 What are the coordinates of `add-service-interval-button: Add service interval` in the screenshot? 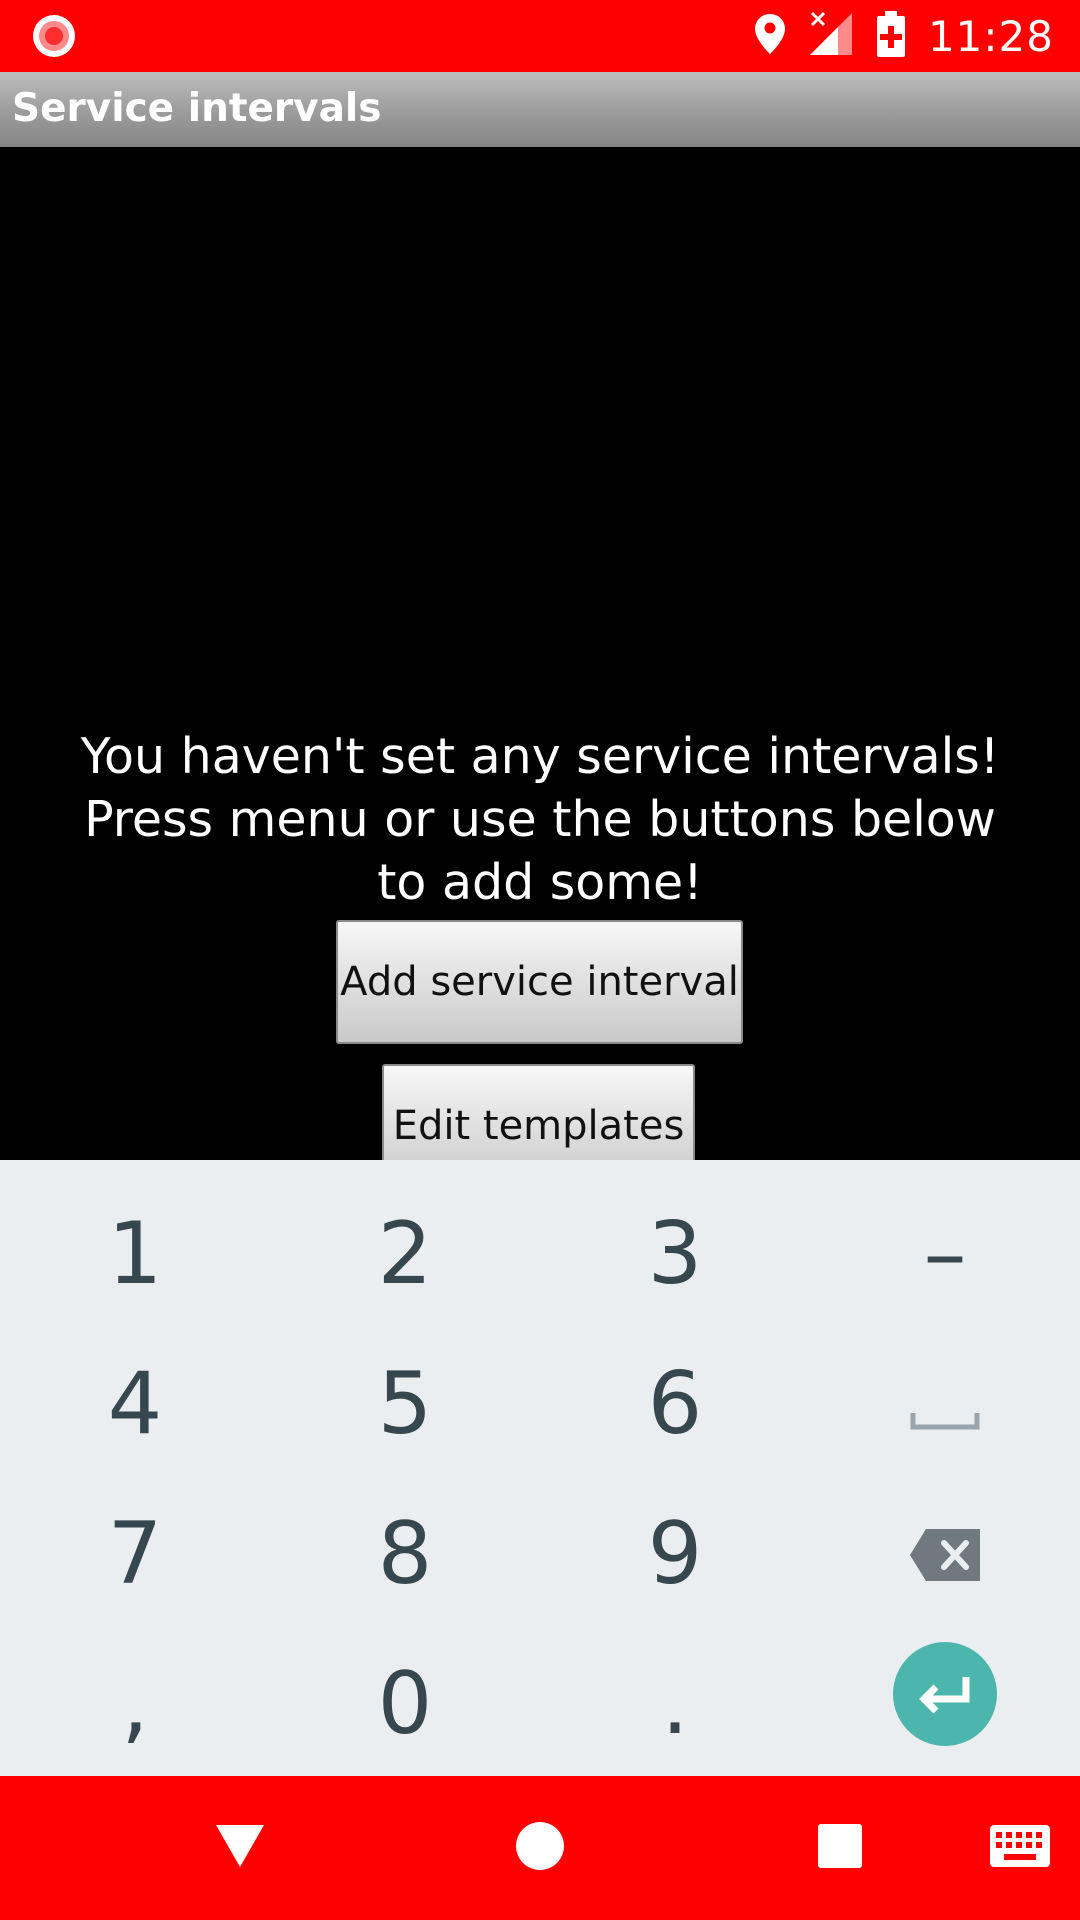 It's located at (539, 982).